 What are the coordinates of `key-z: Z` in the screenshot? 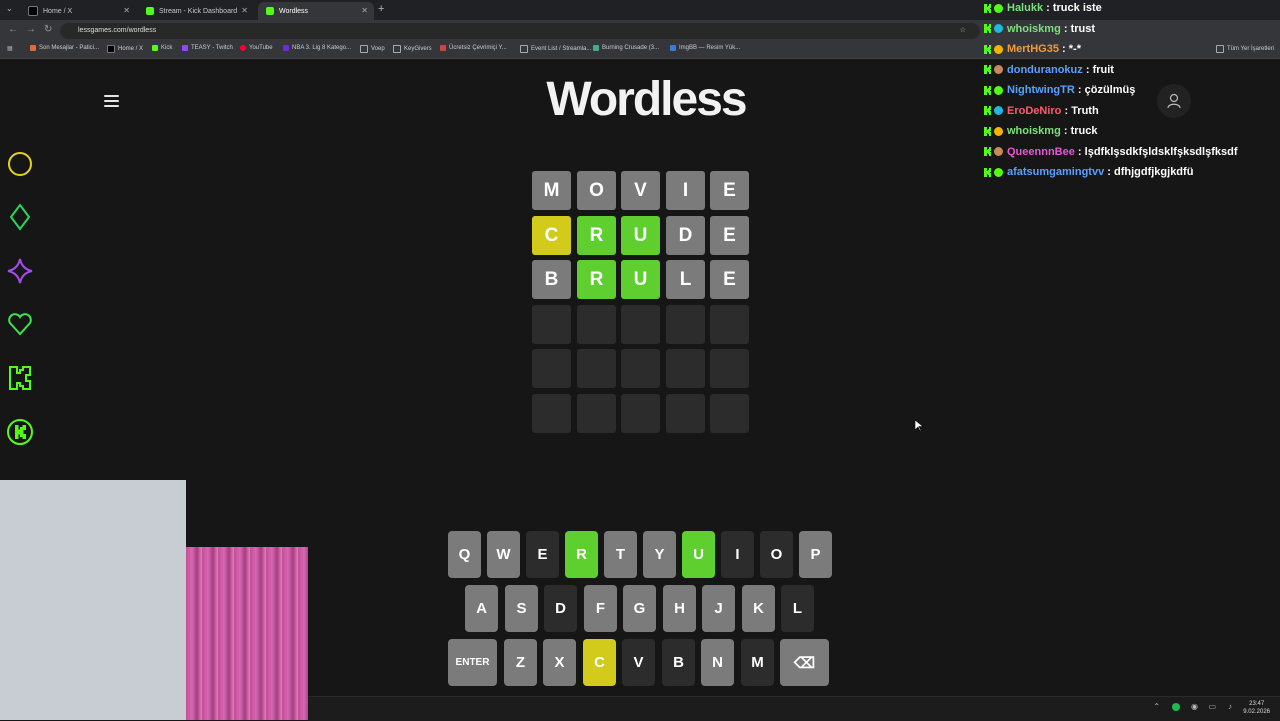 It's located at (520, 662).